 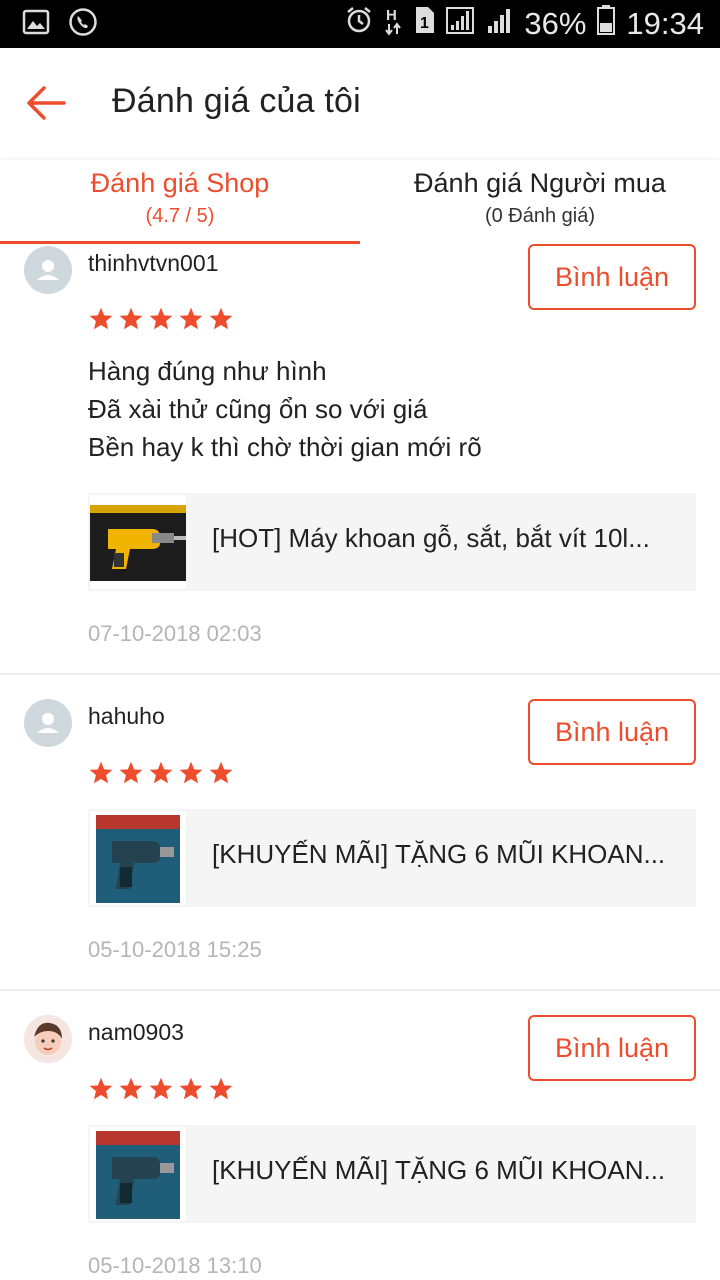 What do you see at coordinates (126, 716) in the screenshot?
I see `username: hahuho` at bounding box center [126, 716].